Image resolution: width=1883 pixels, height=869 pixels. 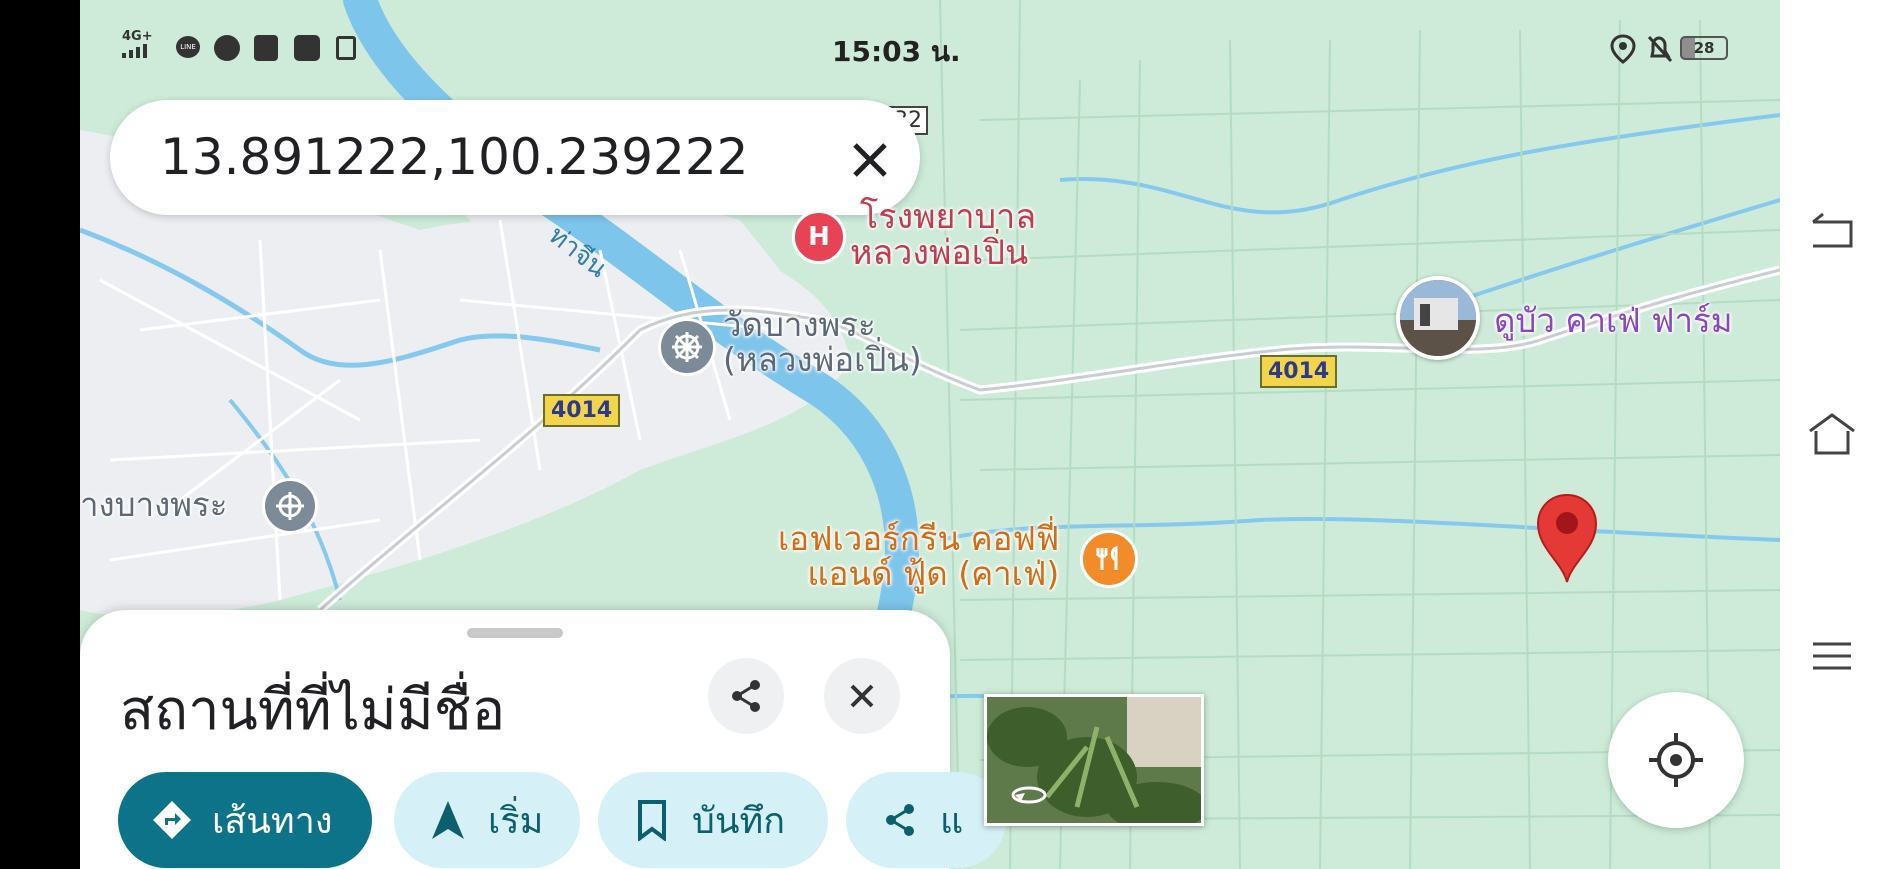 I want to click on share-button, so click(x=746, y=696).